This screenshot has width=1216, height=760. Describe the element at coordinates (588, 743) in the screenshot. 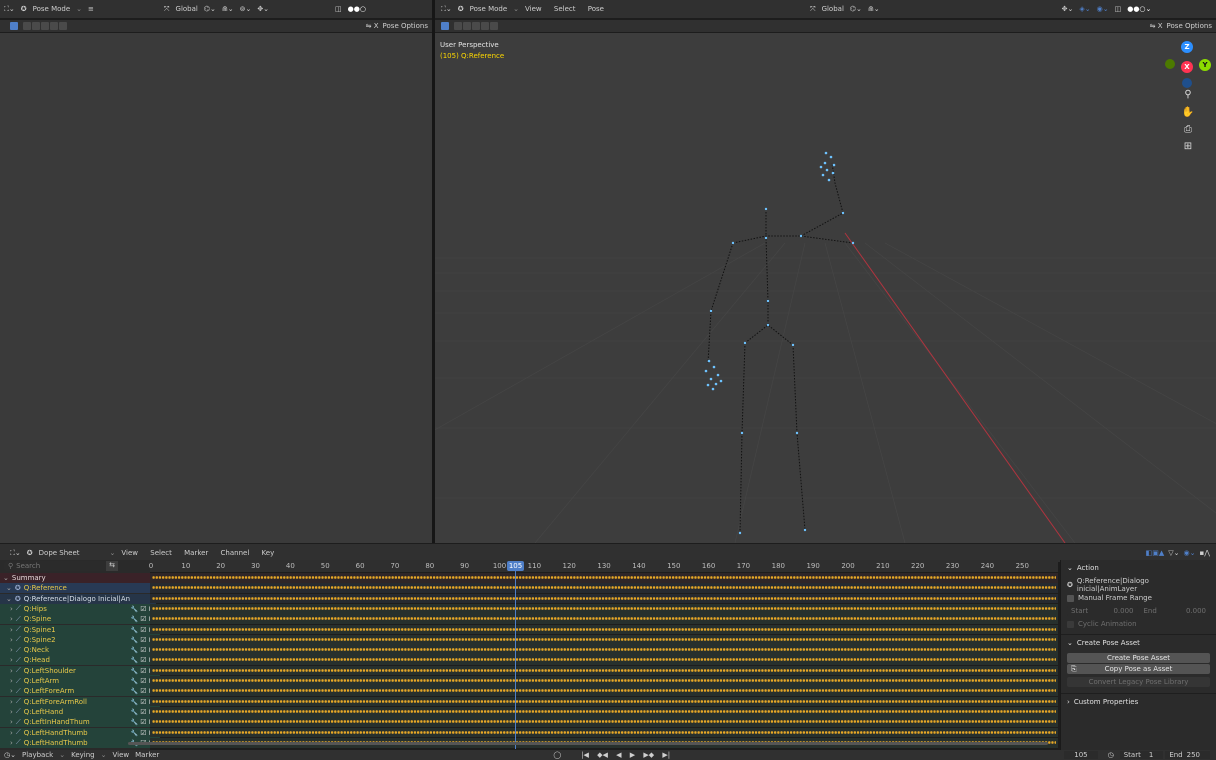

I see `horizontal-scrollbar` at that location.